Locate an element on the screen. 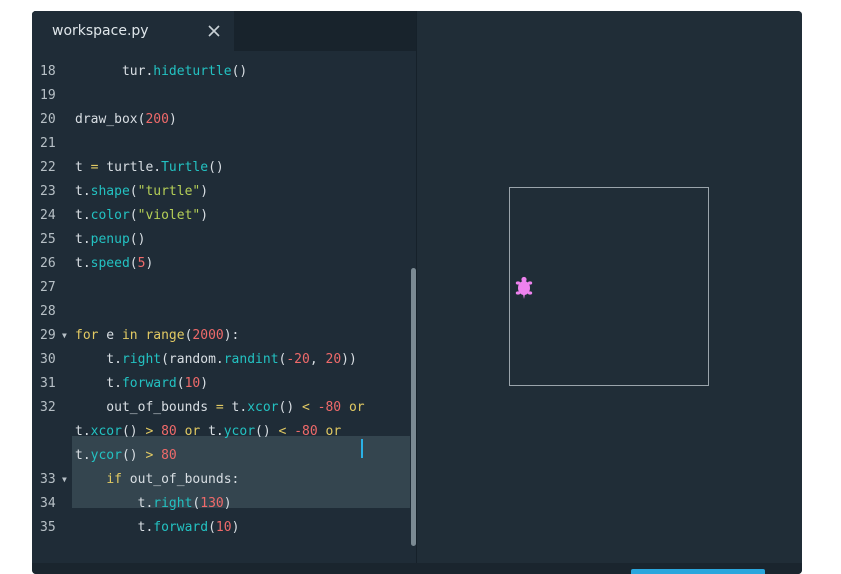 Image resolution: width=841 pixels, height=574 pixels. code-line: 33 ▼ if out_of_bounds: is located at coordinates (224, 480).